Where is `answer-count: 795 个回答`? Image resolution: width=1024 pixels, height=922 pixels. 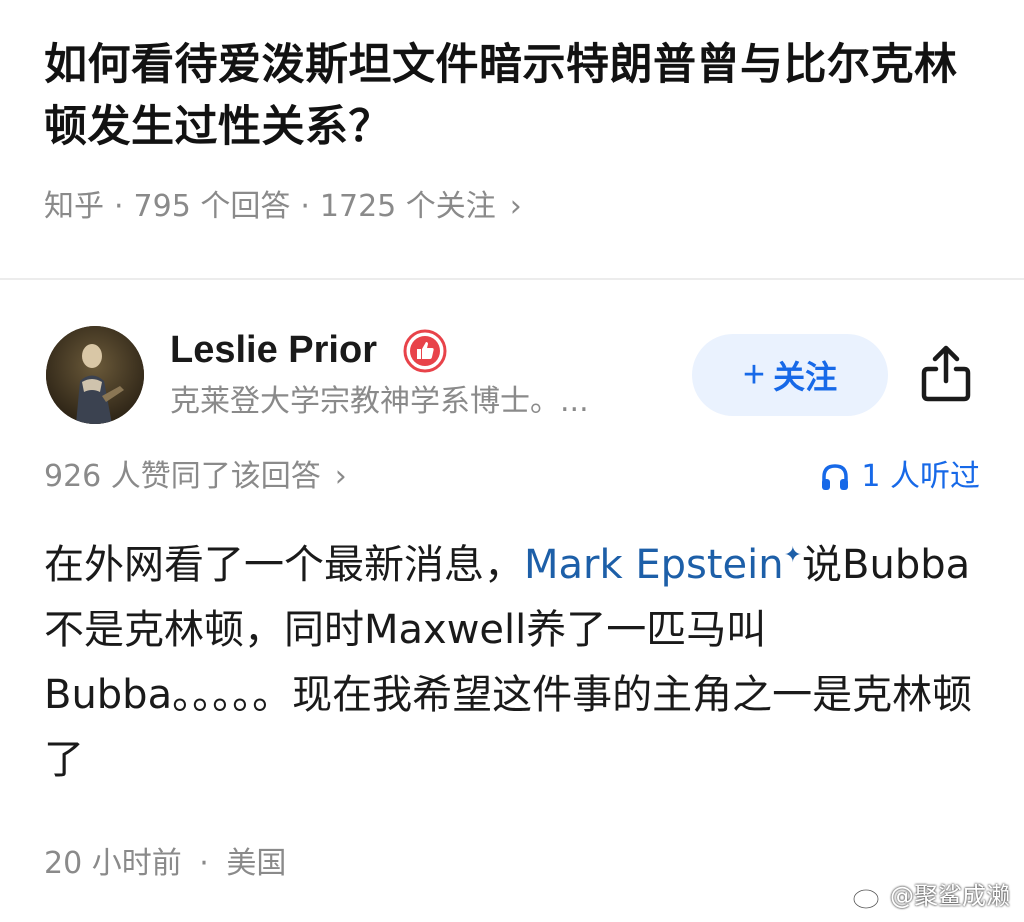
answer-count: 795 个回答 is located at coordinates (212, 206).